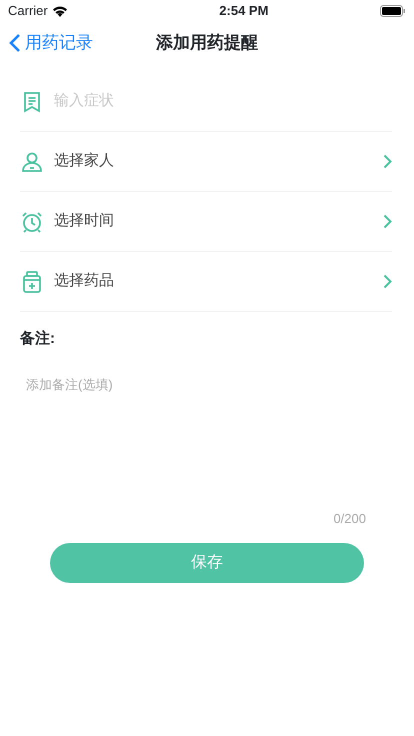 This screenshot has width=414, height=736. I want to click on carrier-label: Carrier, so click(28, 11).